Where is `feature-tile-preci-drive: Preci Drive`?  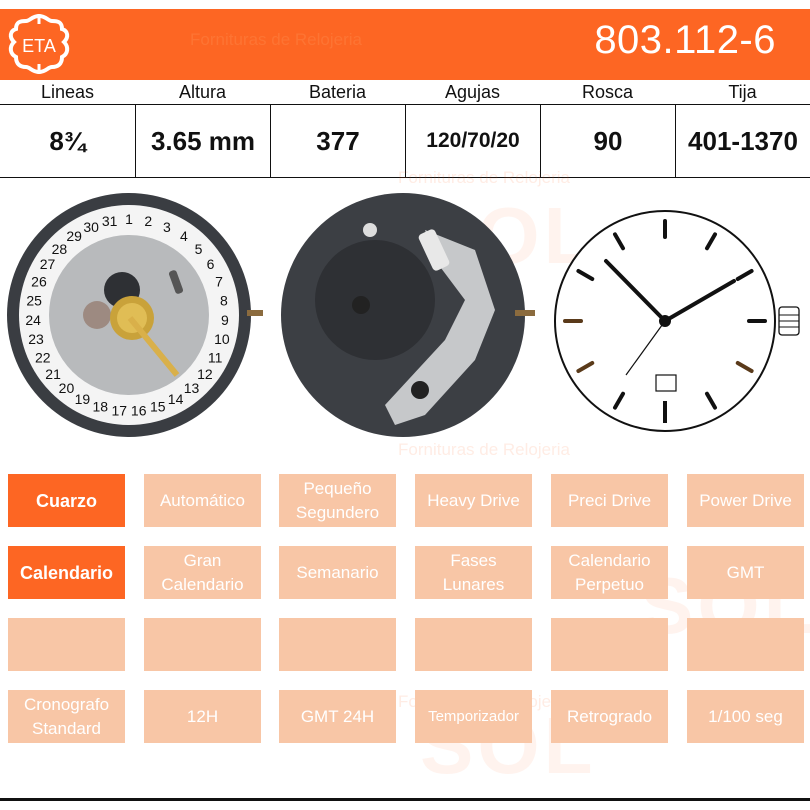 feature-tile-preci-drive: Preci Drive is located at coordinates (609, 500).